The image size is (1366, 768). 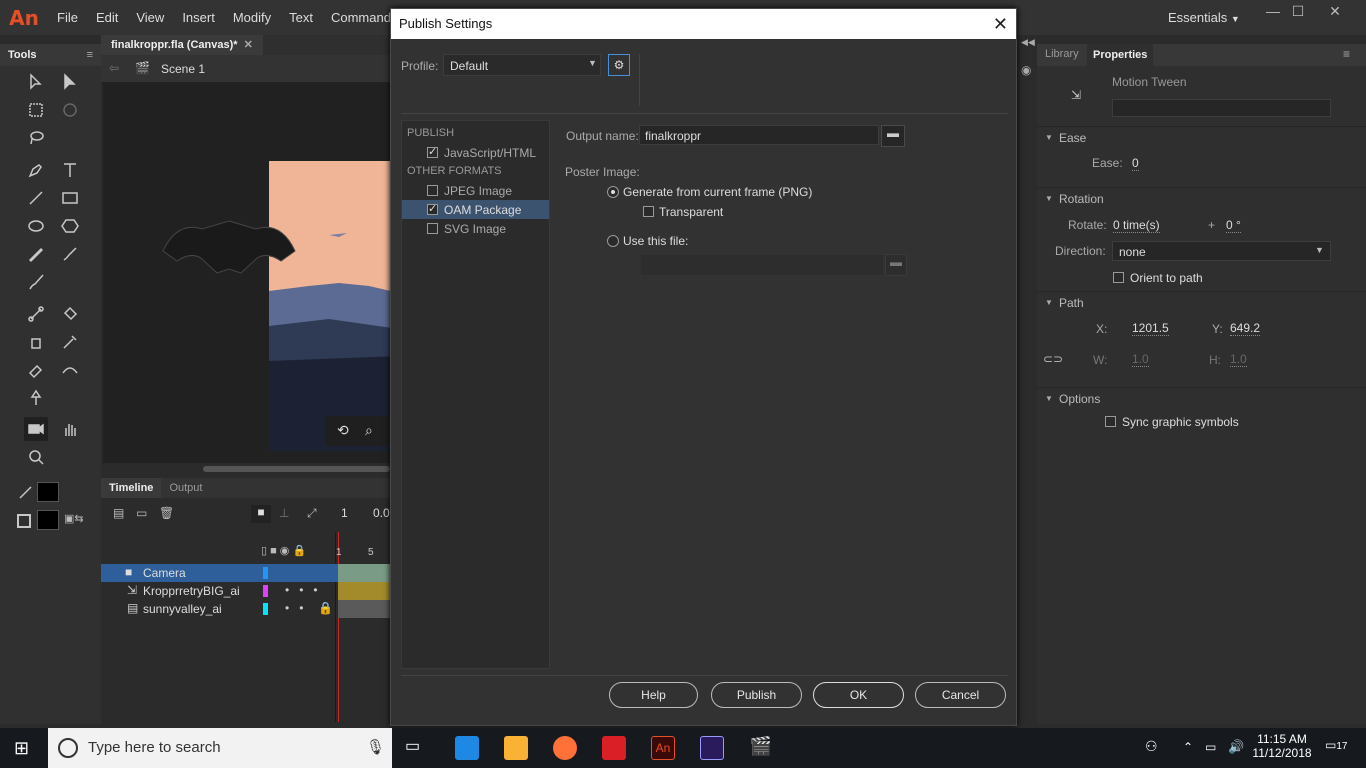 I want to click on creative-cloud-icon, so click(x=614, y=748).